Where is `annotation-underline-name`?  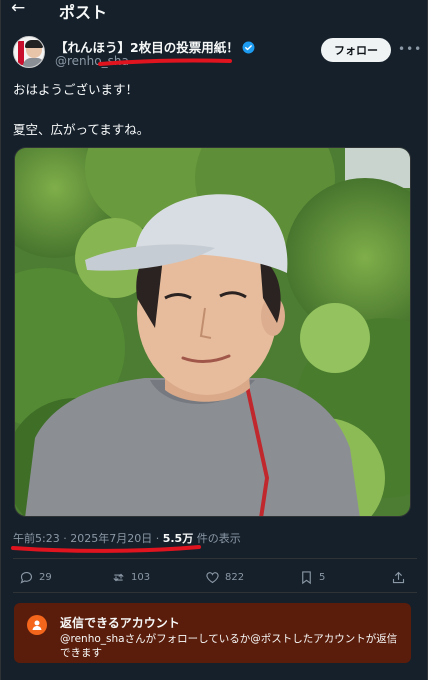 annotation-underline-name is located at coordinates (165, 62).